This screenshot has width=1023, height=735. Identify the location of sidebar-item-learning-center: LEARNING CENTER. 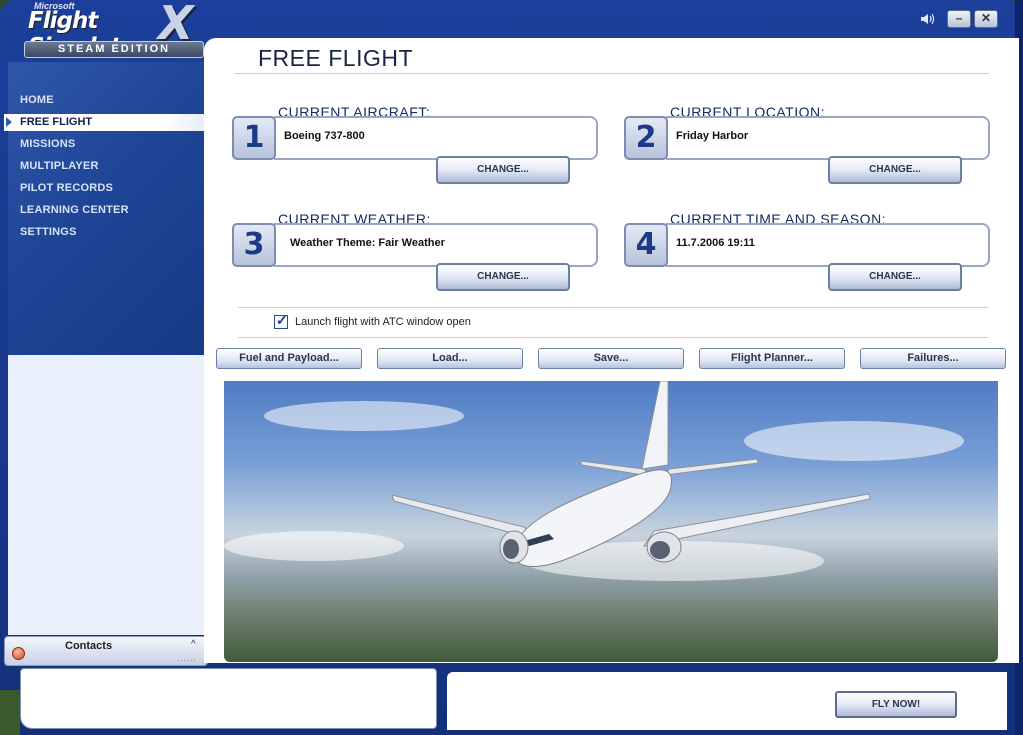
(74, 210).